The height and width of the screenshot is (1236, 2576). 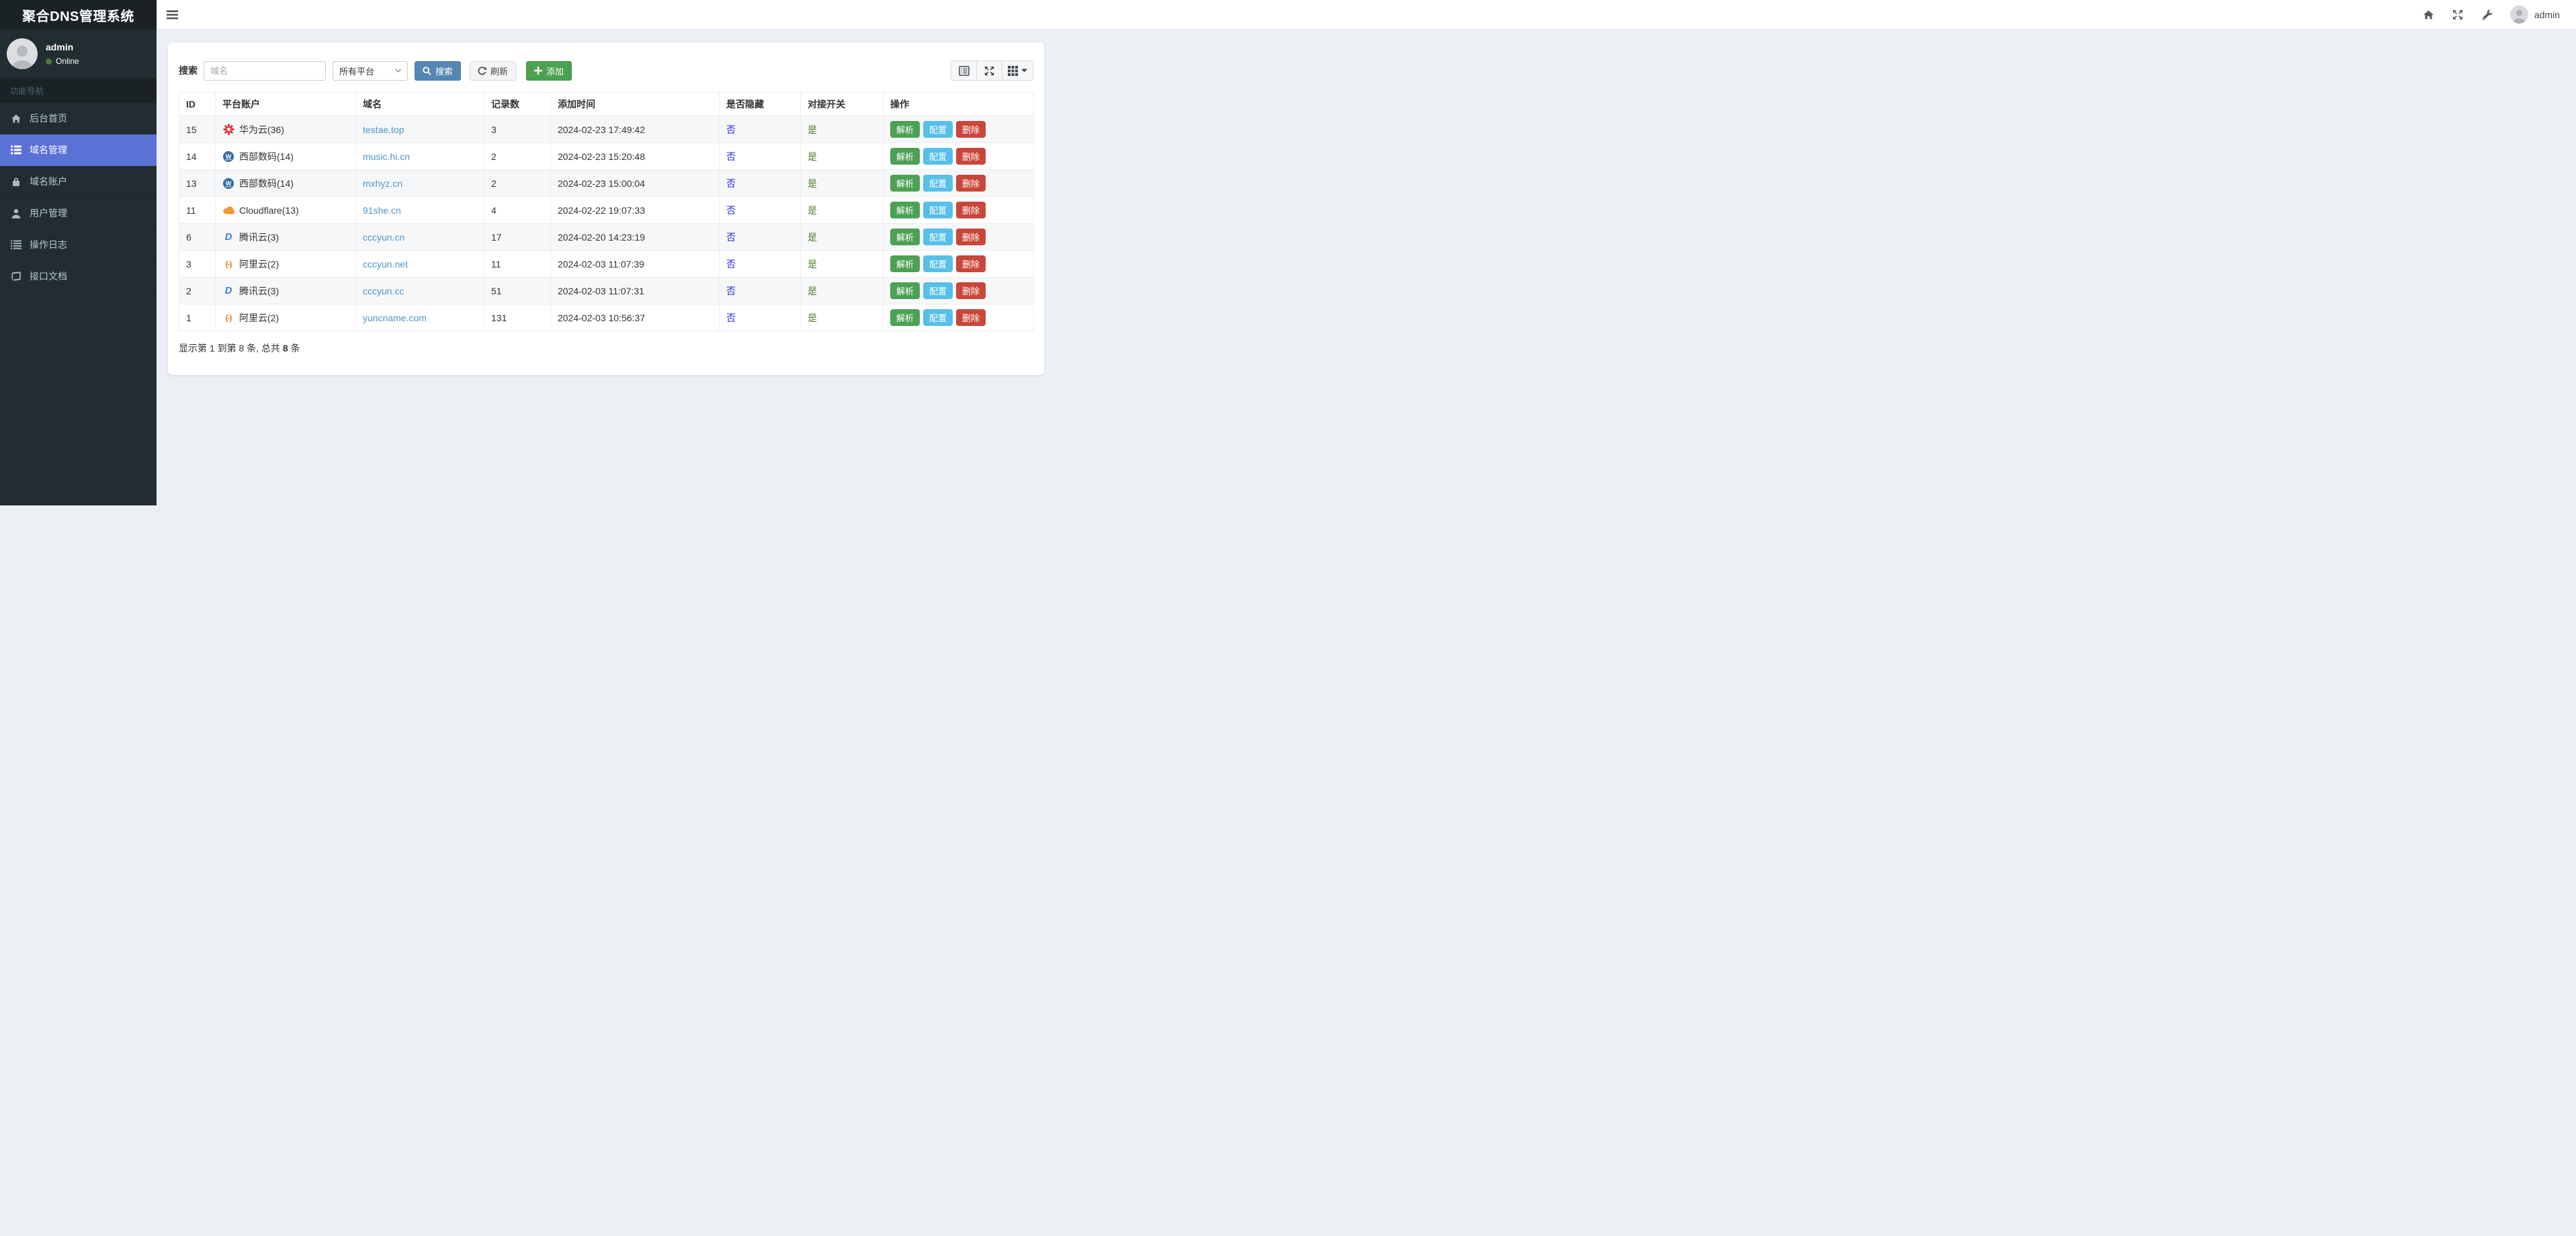 I want to click on sidebar-item-domain-accounts: 域名账户, so click(x=78, y=182).